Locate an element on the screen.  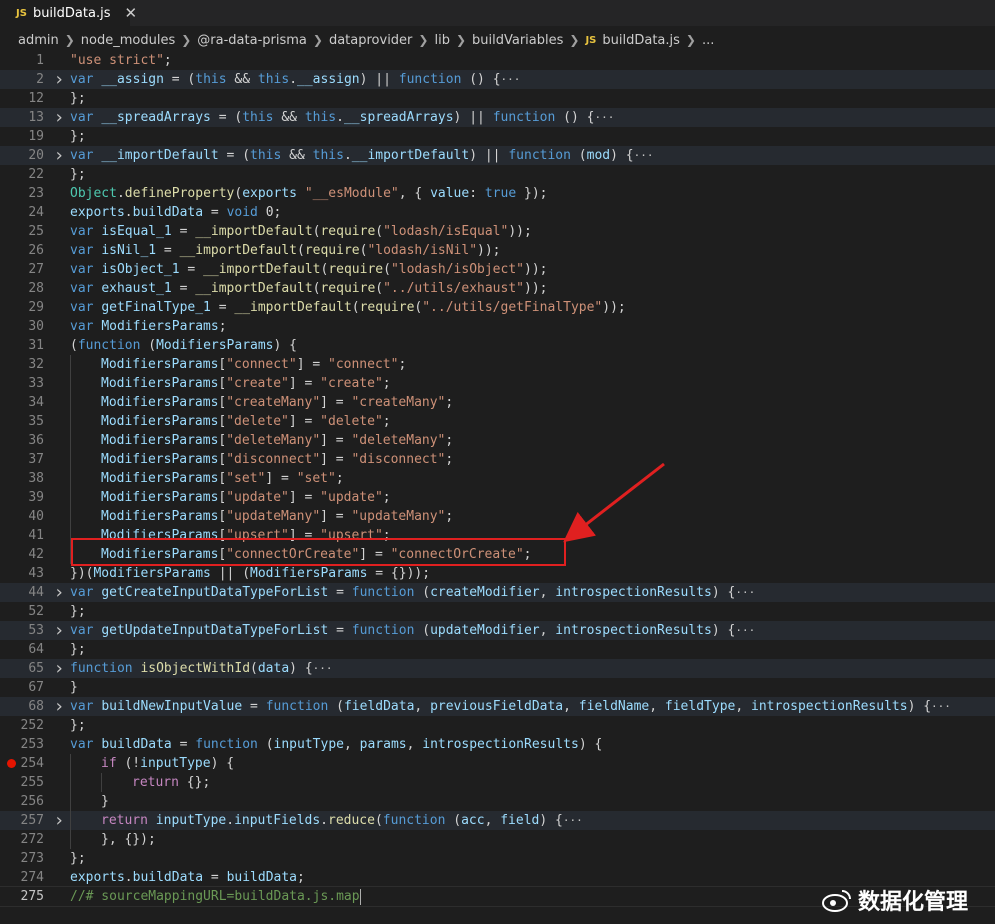
weibo-logo-icon is located at coordinates (836, 901).